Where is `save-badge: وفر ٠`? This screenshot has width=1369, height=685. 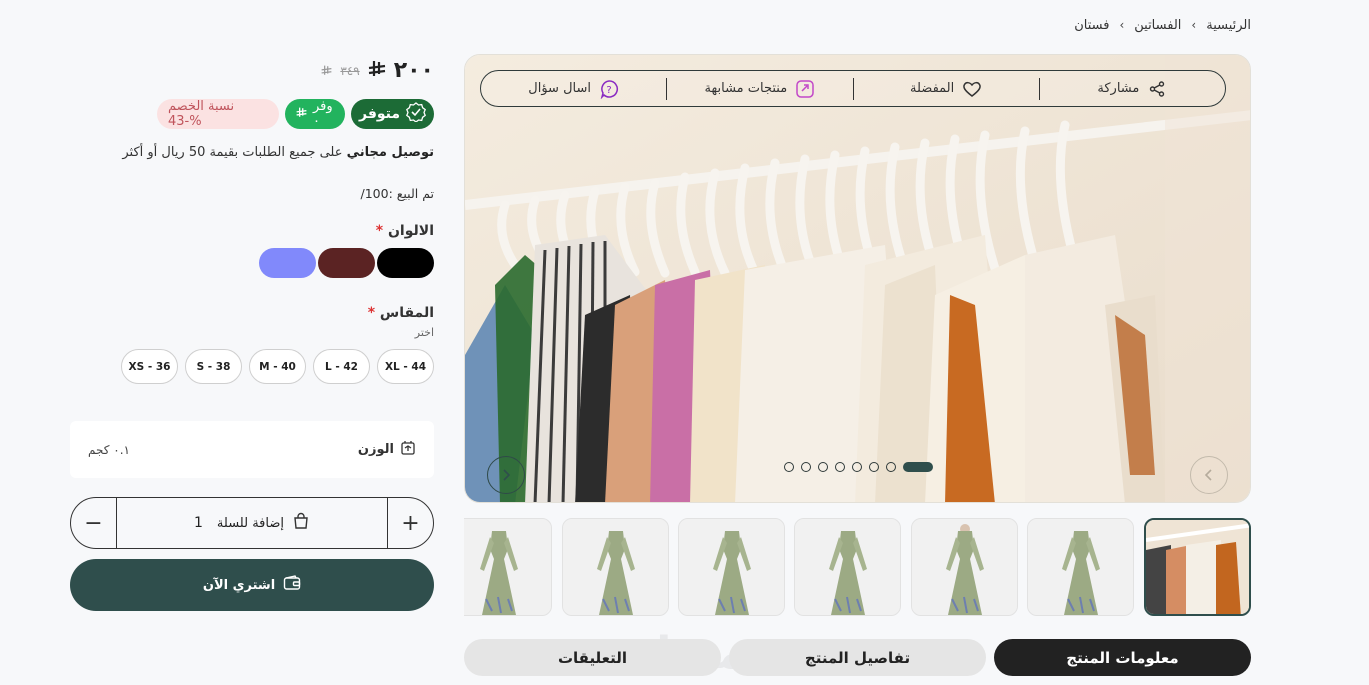 save-badge: وفر ٠ is located at coordinates (315, 114).